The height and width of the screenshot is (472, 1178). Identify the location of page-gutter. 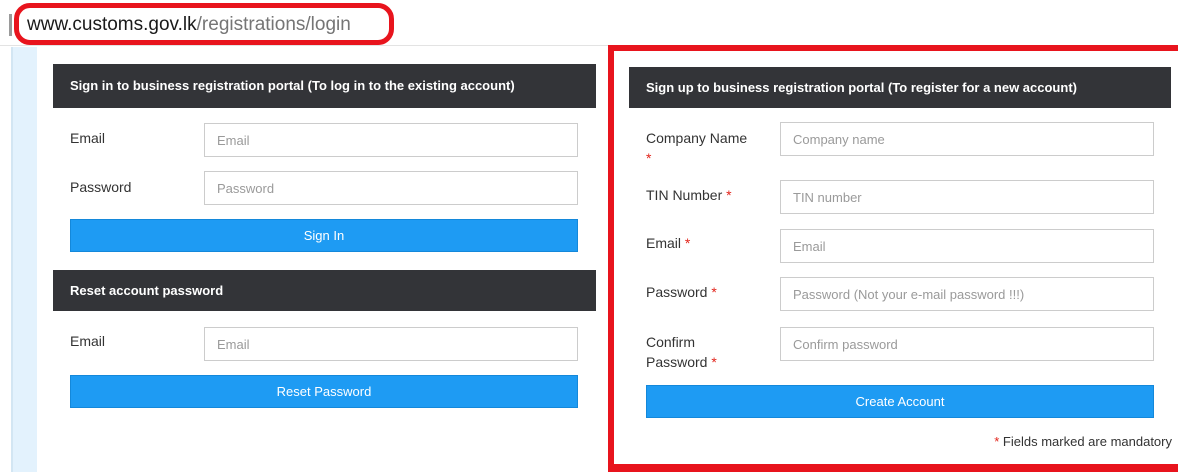
(24, 259).